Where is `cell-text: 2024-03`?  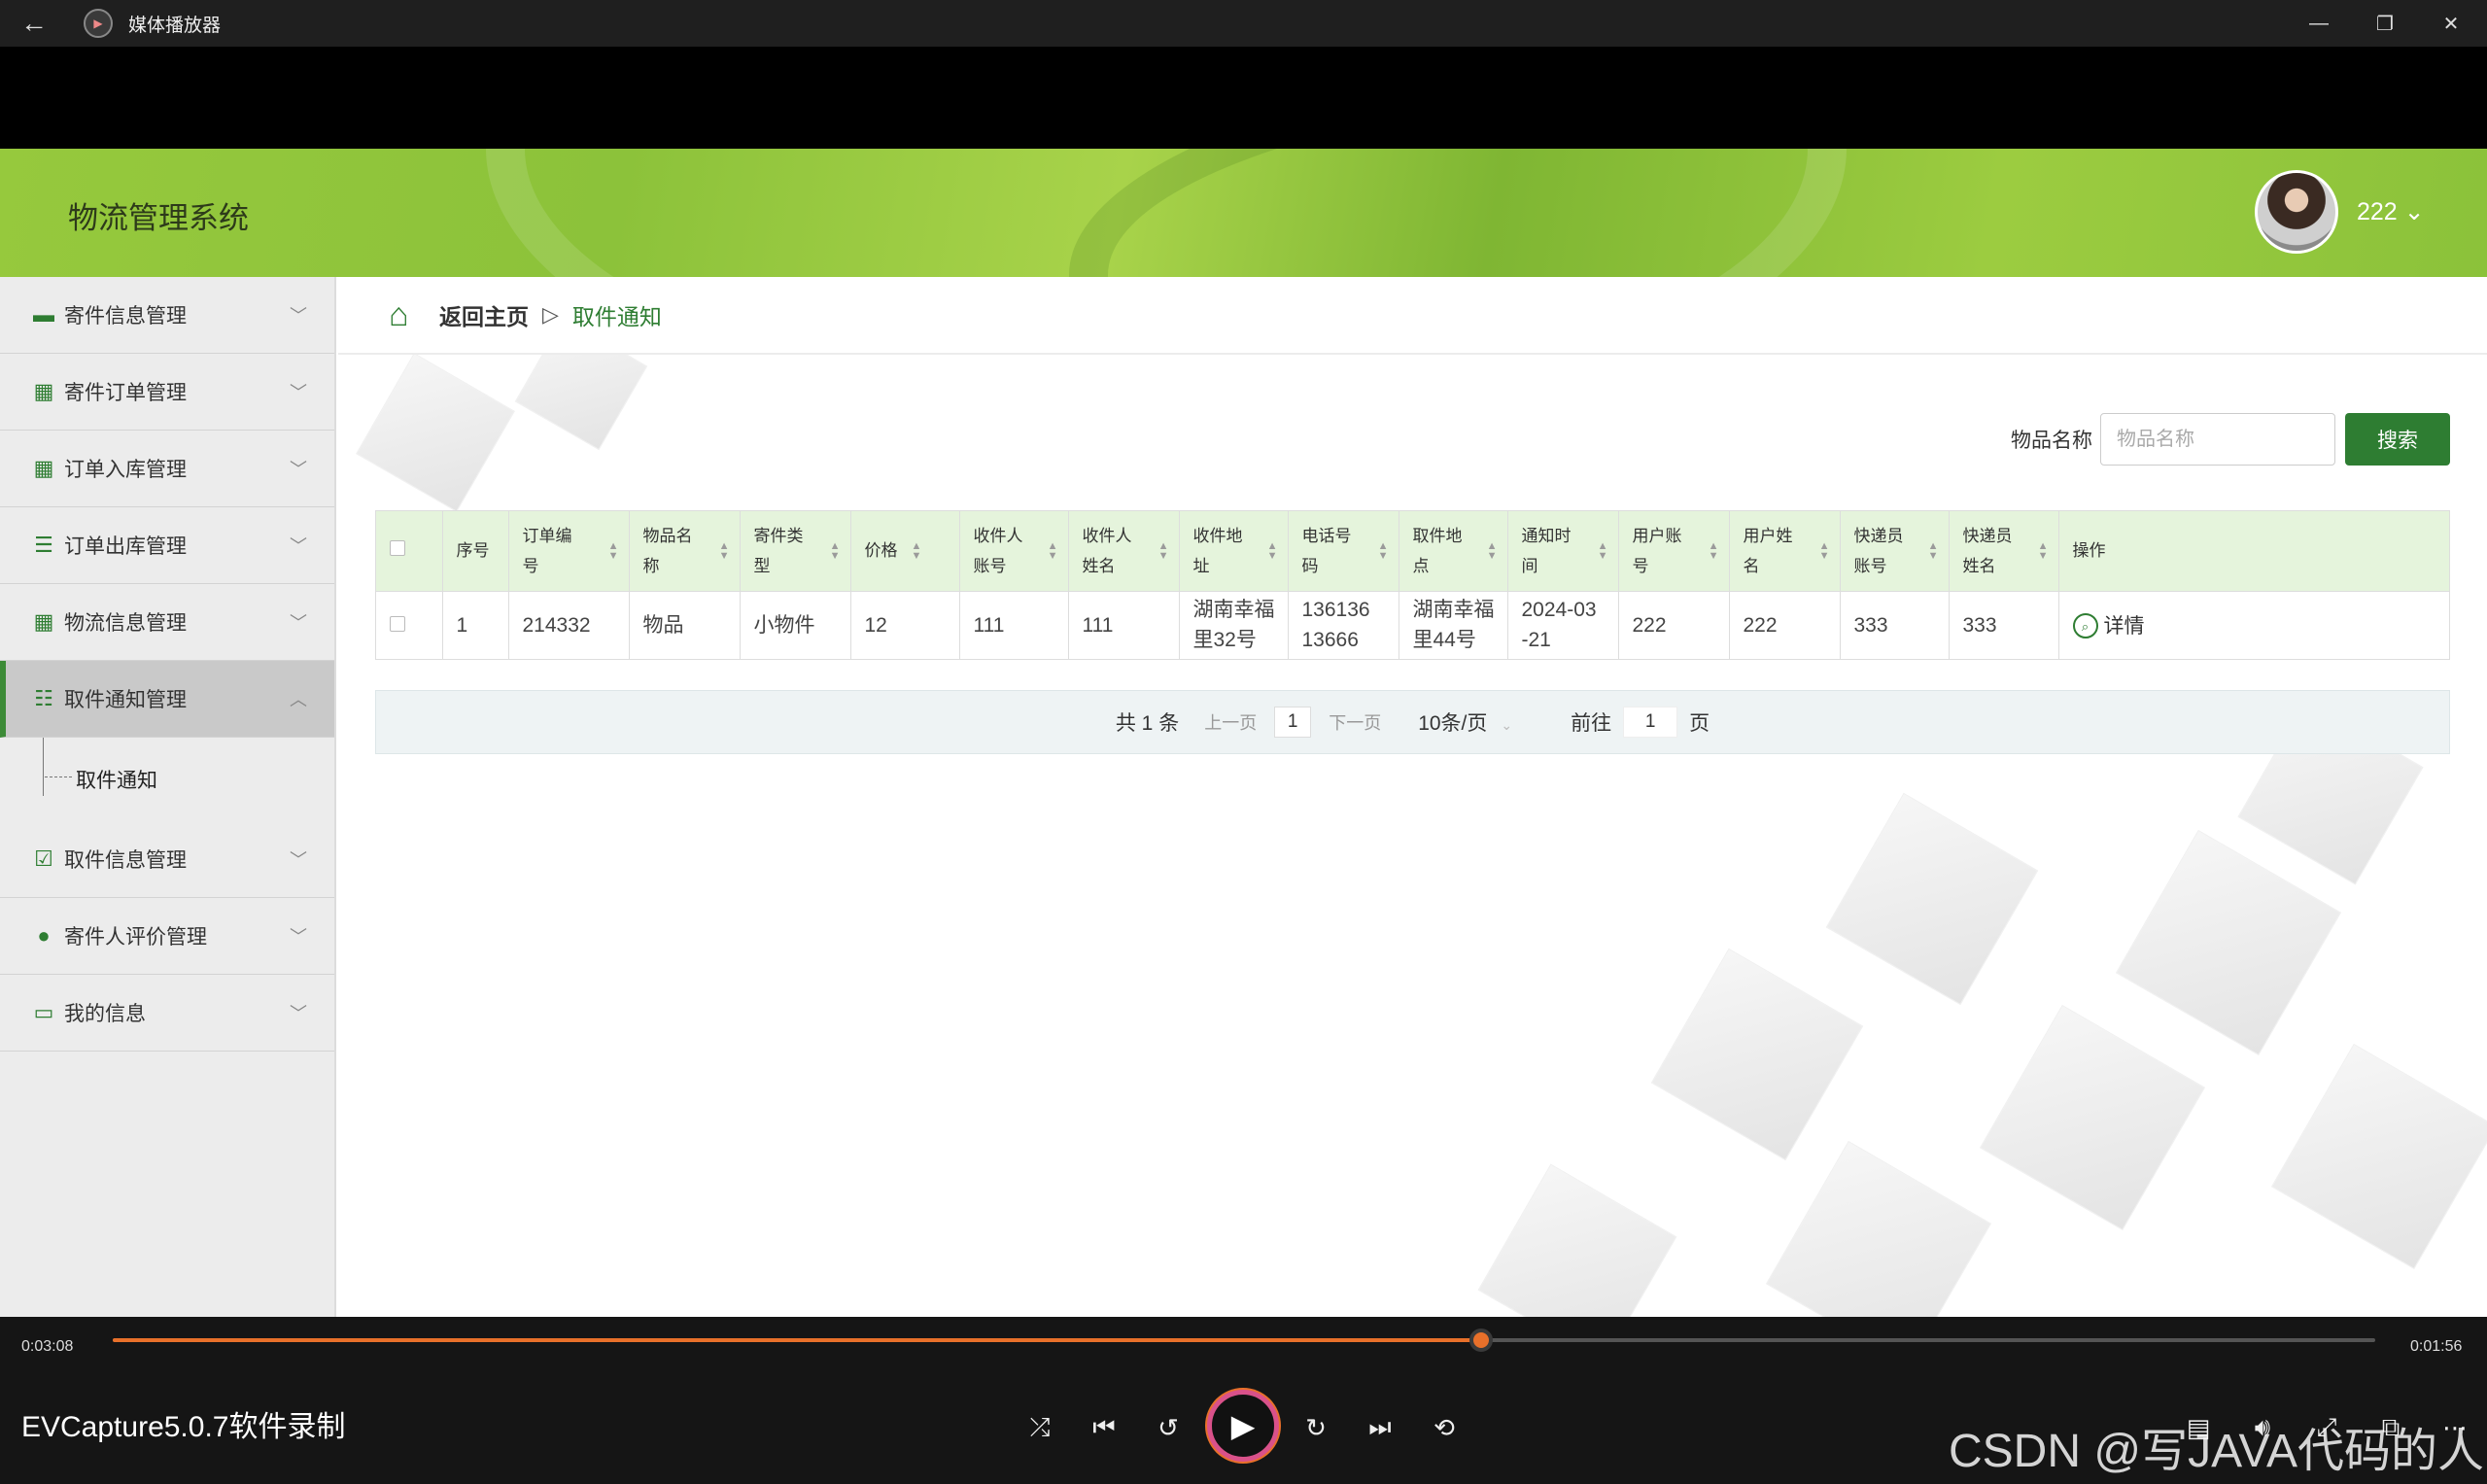 cell-text: 2024-03 is located at coordinates (1559, 610).